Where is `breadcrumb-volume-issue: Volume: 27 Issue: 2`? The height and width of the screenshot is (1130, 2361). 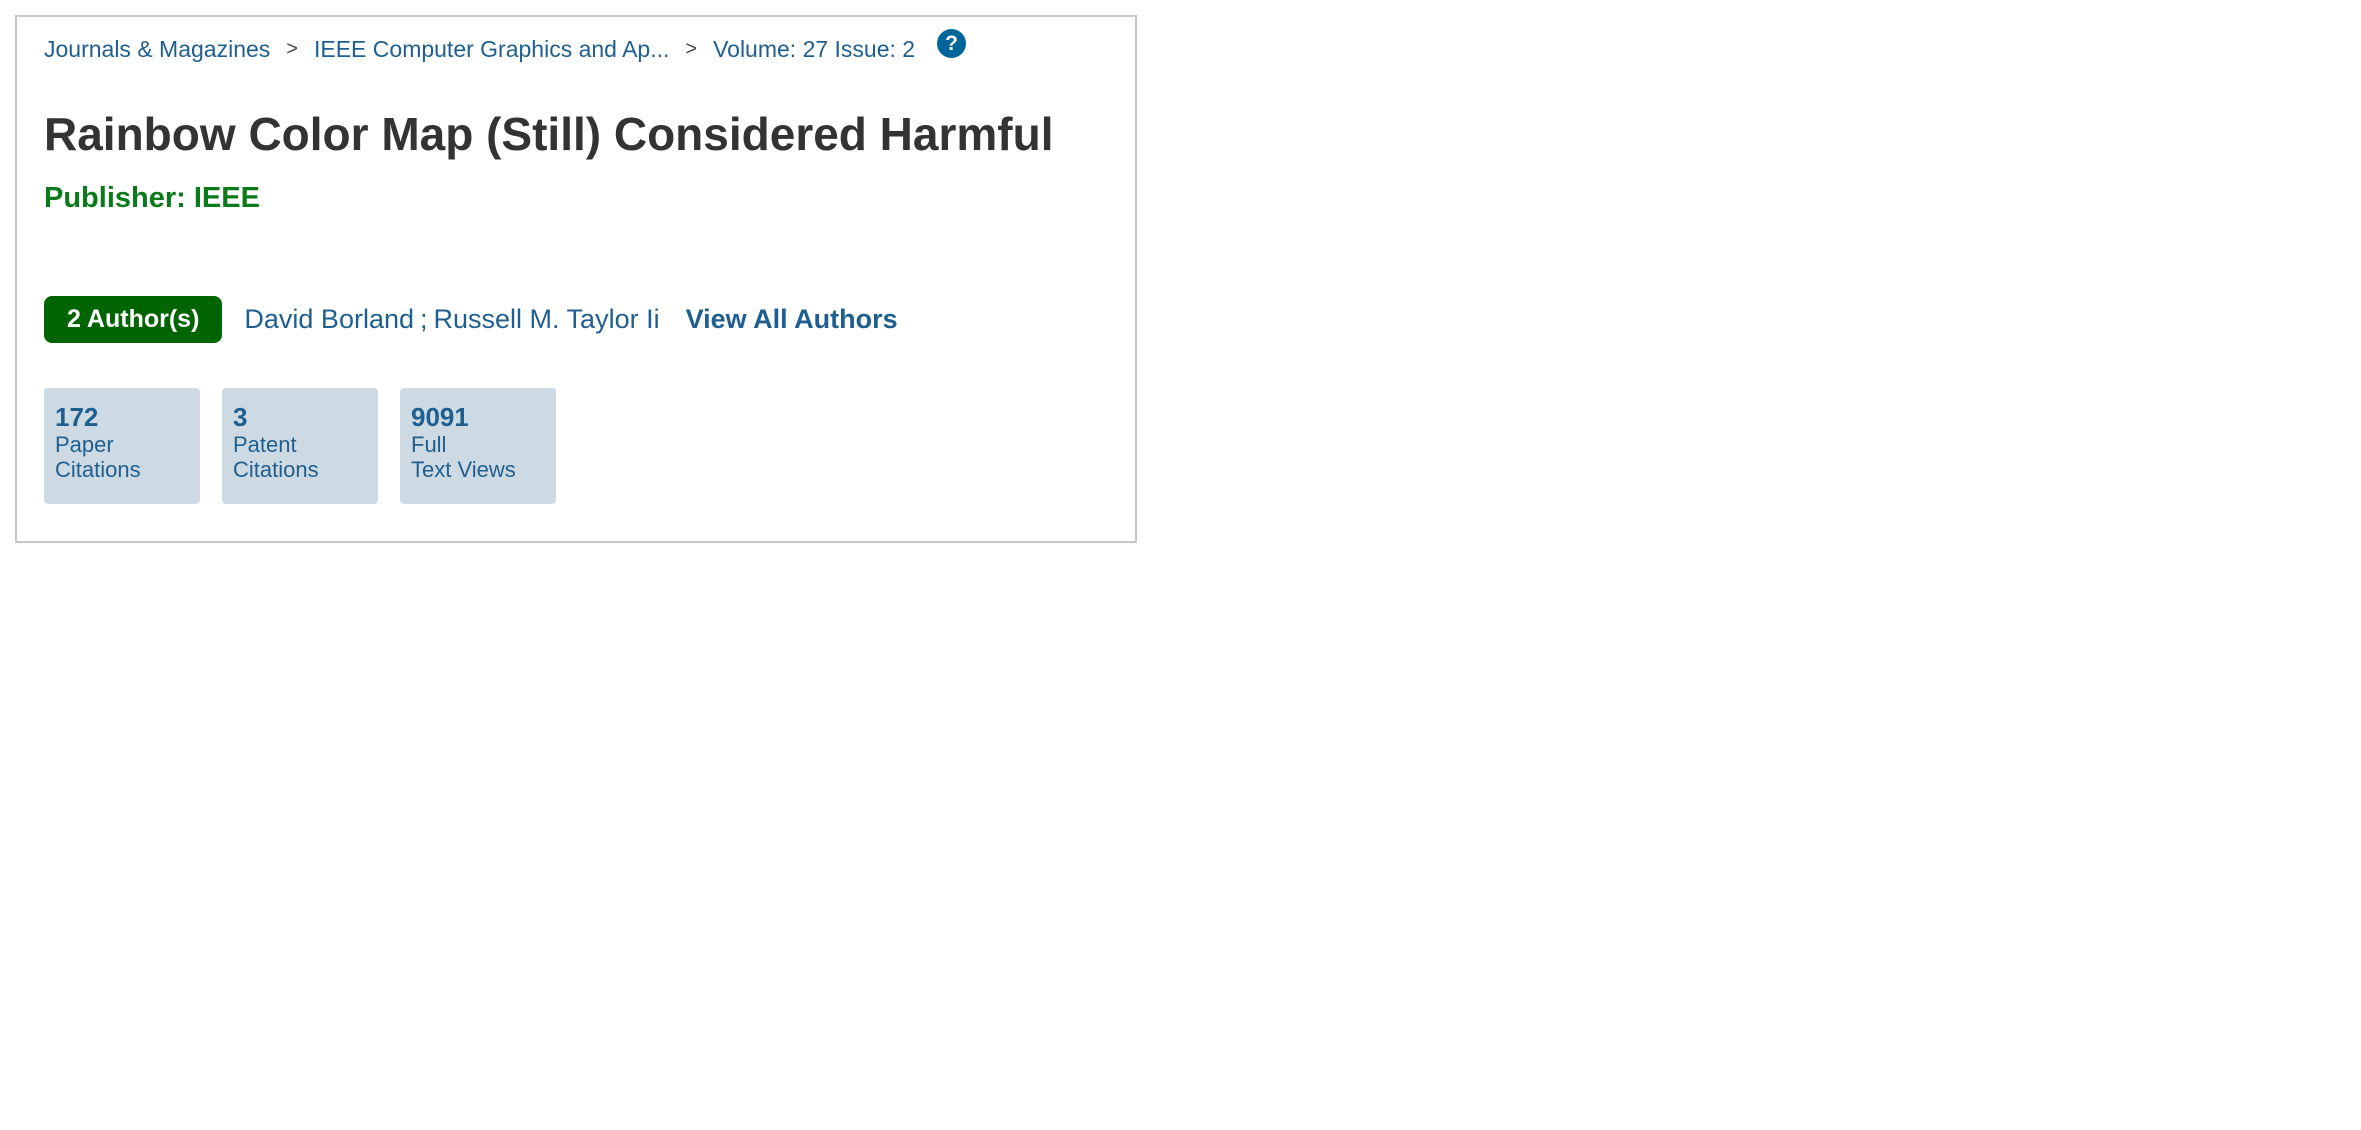
breadcrumb-volume-issue: Volume: 27 Issue: 2 is located at coordinates (814, 49).